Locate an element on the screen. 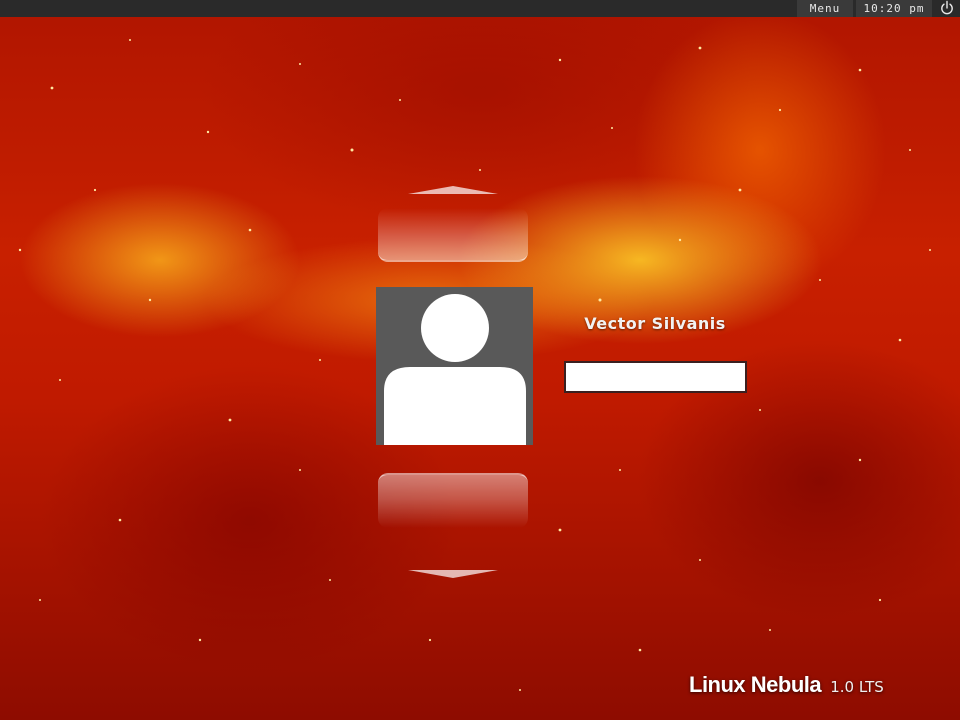  clock: 10:20 pm is located at coordinates (894, 8).